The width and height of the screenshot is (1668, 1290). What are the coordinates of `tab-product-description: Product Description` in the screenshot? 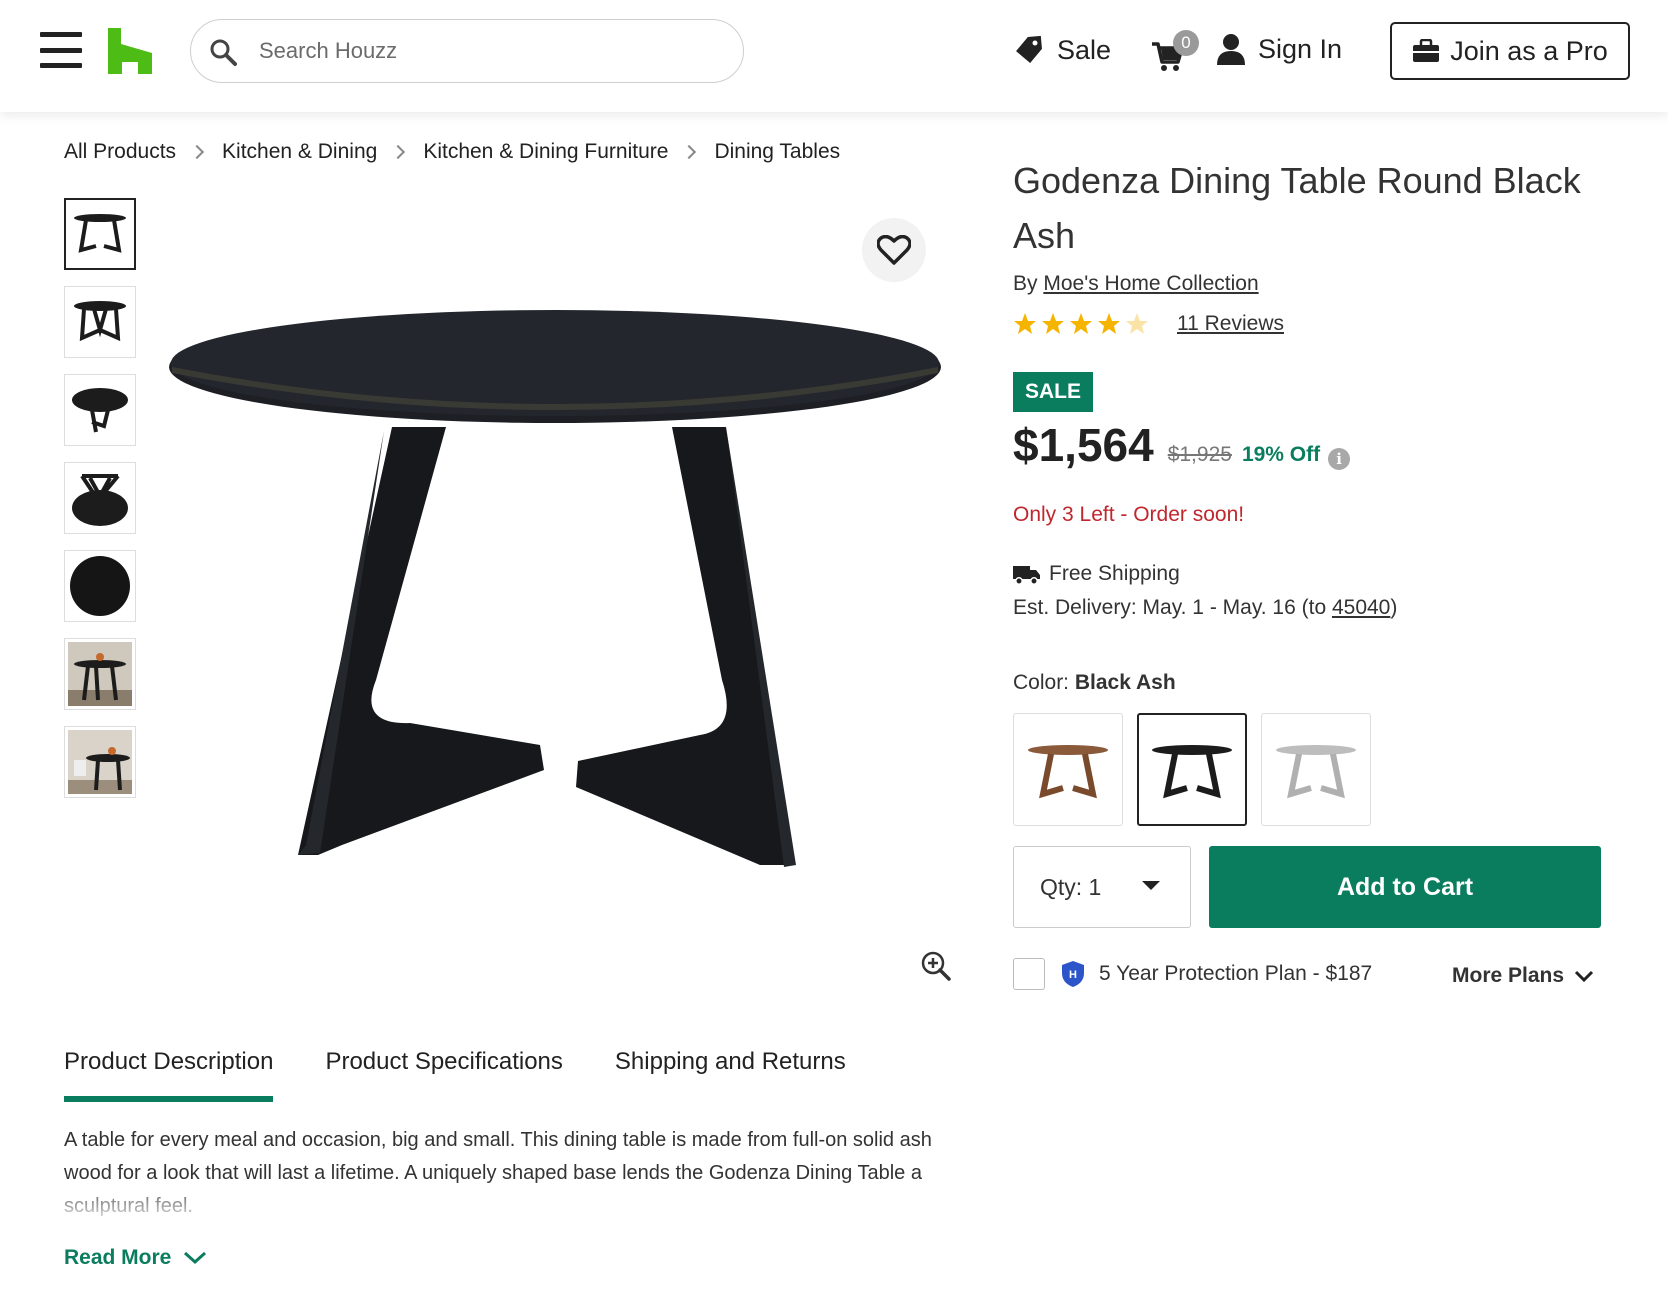 It's located at (169, 1075).